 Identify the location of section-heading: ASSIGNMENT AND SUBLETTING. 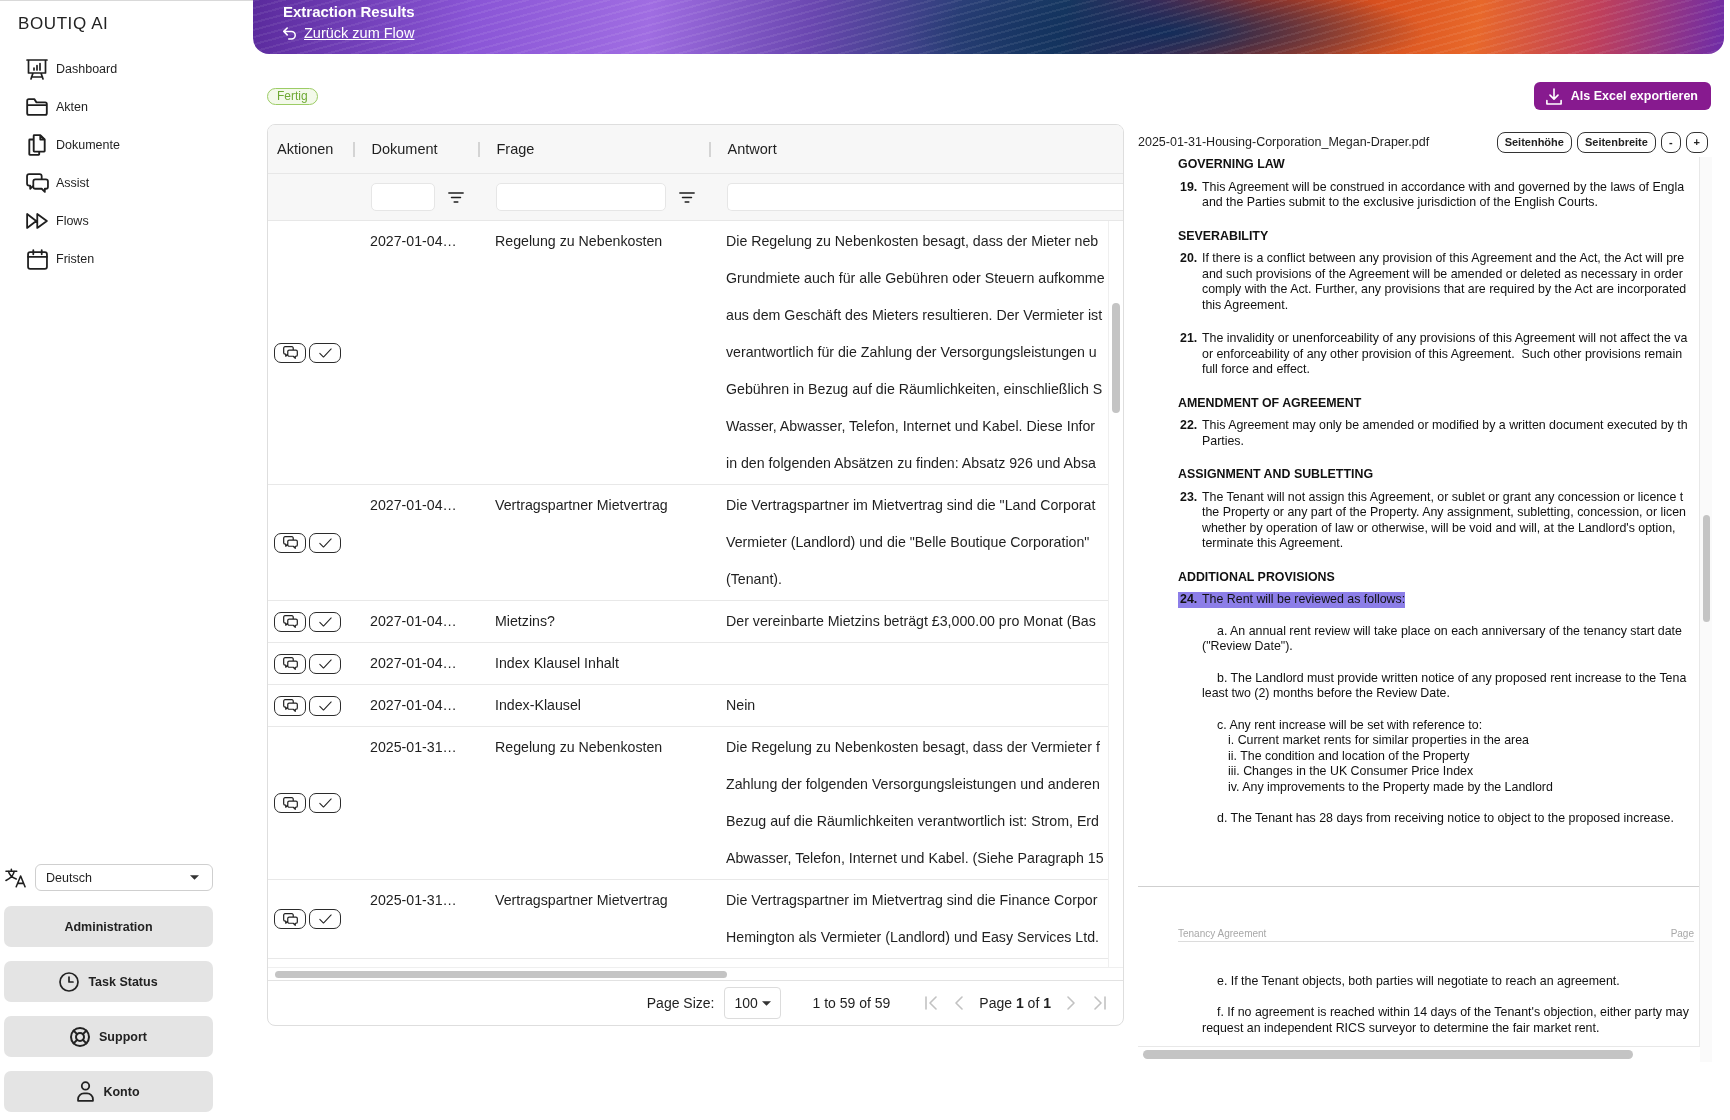
(1276, 475).